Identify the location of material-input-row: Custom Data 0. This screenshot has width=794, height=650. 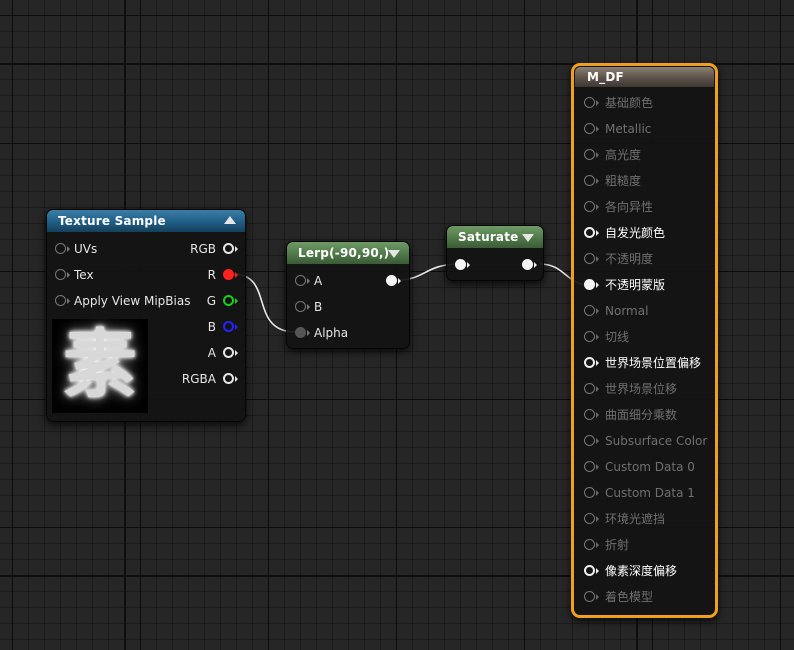
(644, 467).